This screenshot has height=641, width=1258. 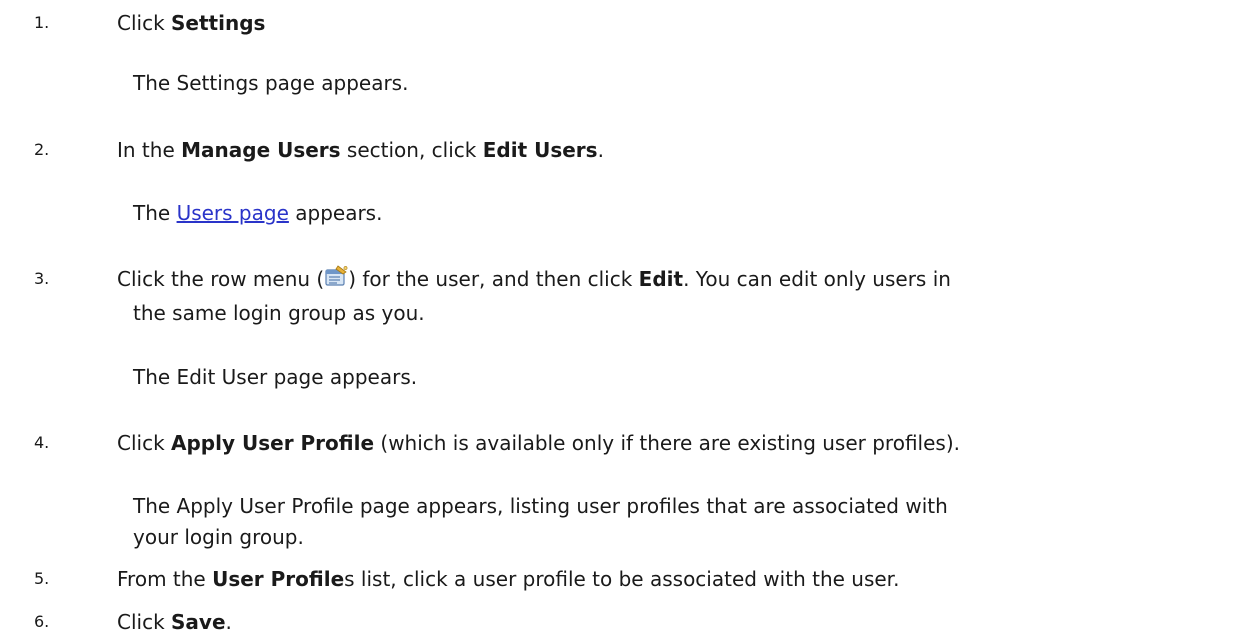 I want to click on result-text: appears., so click(x=335, y=213).